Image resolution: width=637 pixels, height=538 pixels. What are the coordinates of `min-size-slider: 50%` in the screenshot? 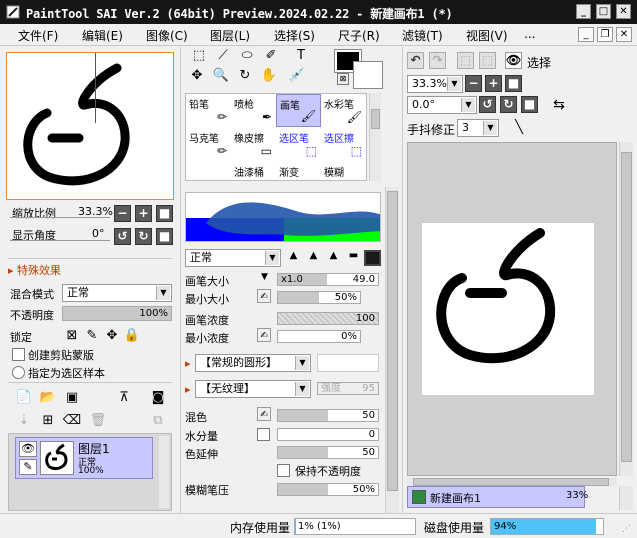 It's located at (319, 297).